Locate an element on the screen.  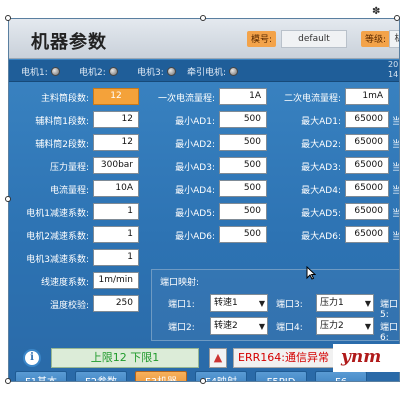
watermark-logo: ynm is located at coordinates (366, 358).